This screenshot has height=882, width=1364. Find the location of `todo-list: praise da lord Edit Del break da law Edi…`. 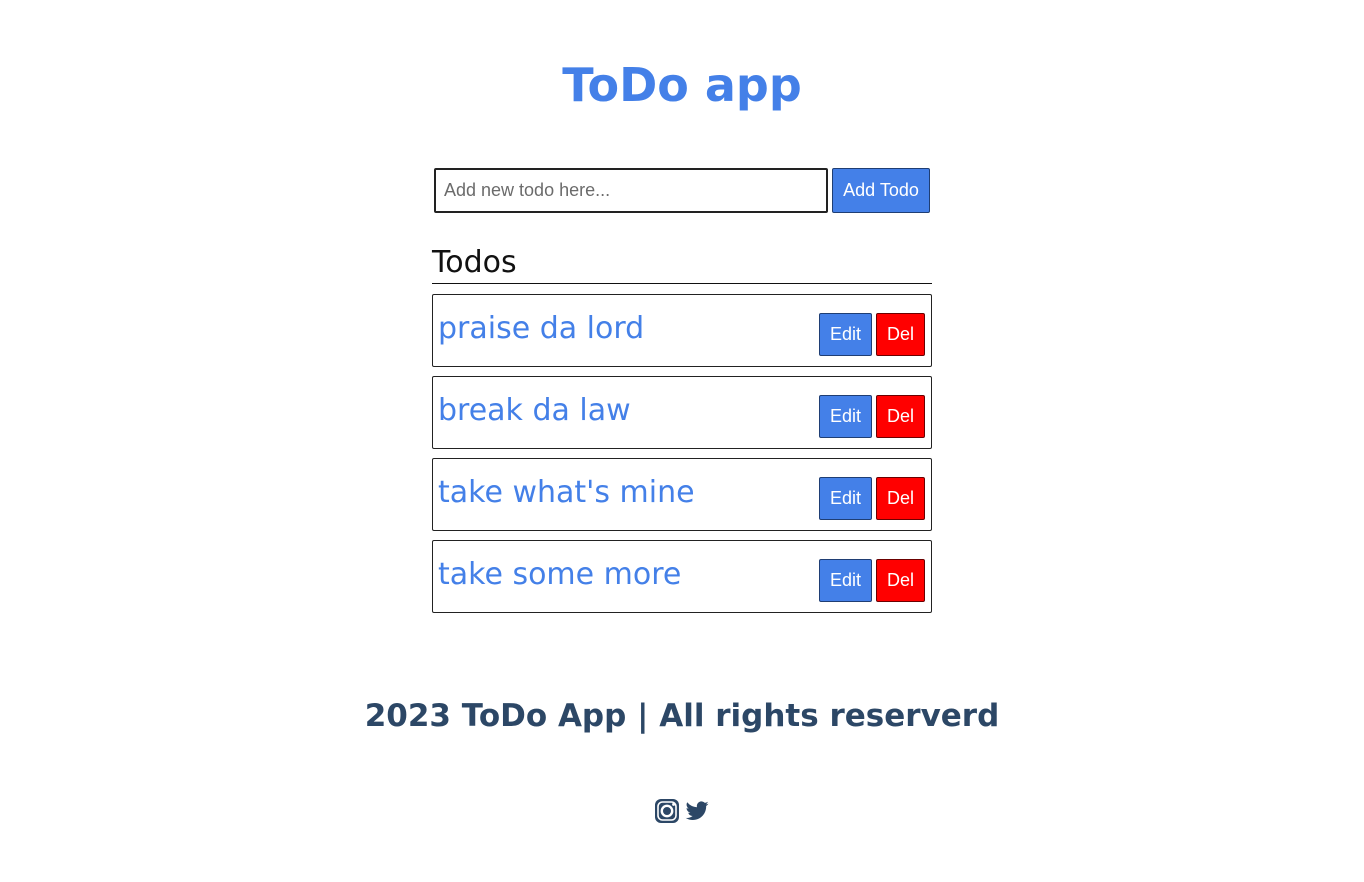

todo-list: praise da lord Edit Del break da law Edi… is located at coordinates (682, 458).